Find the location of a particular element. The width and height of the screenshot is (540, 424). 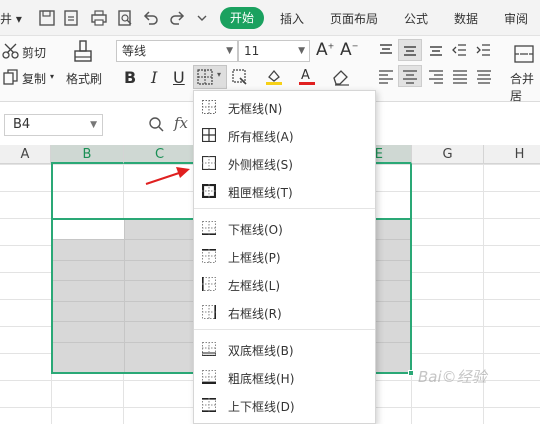

distributed-icon is located at coordinates (484, 76).